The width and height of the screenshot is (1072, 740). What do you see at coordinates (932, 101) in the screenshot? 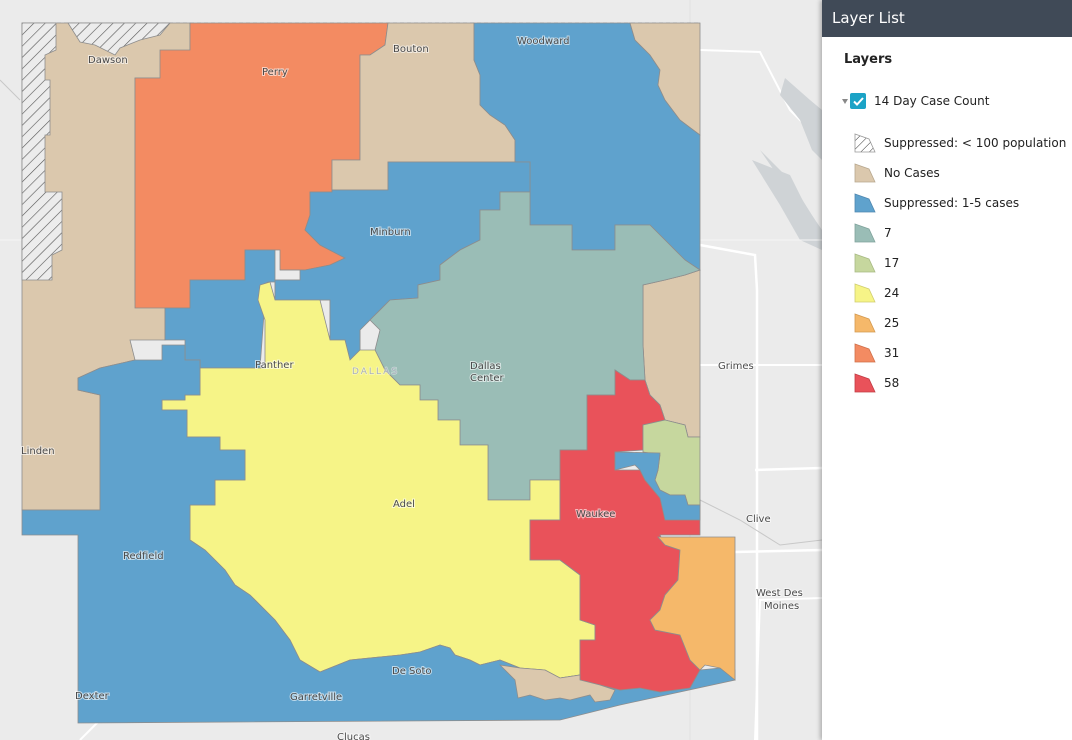
I see `layer-name: 14 Day Case Count` at bounding box center [932, 101].